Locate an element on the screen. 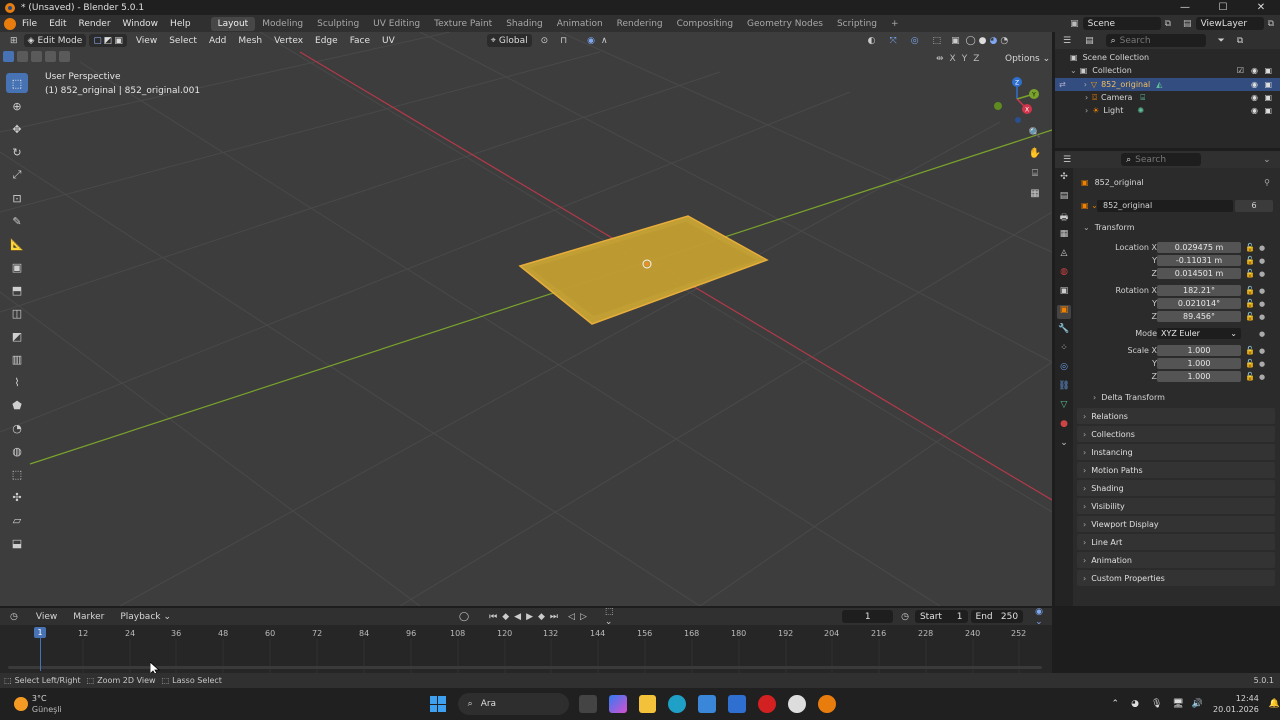 The image size is (1280, 720). minimize-button: — is located at coordinates (1185, 7).